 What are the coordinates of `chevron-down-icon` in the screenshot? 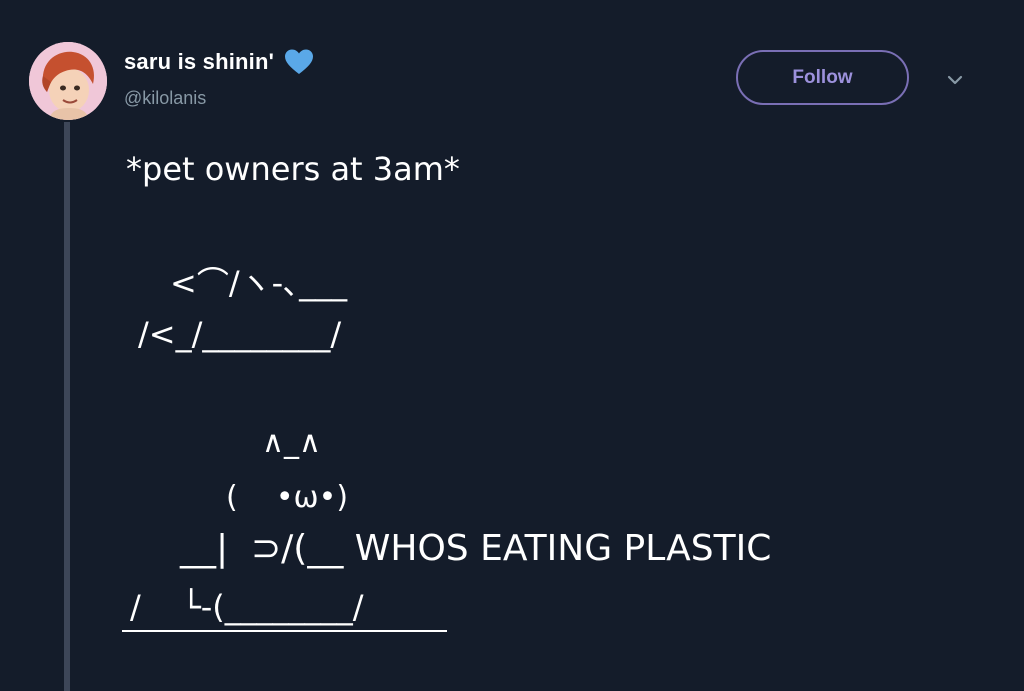 It's located at (955, 80).